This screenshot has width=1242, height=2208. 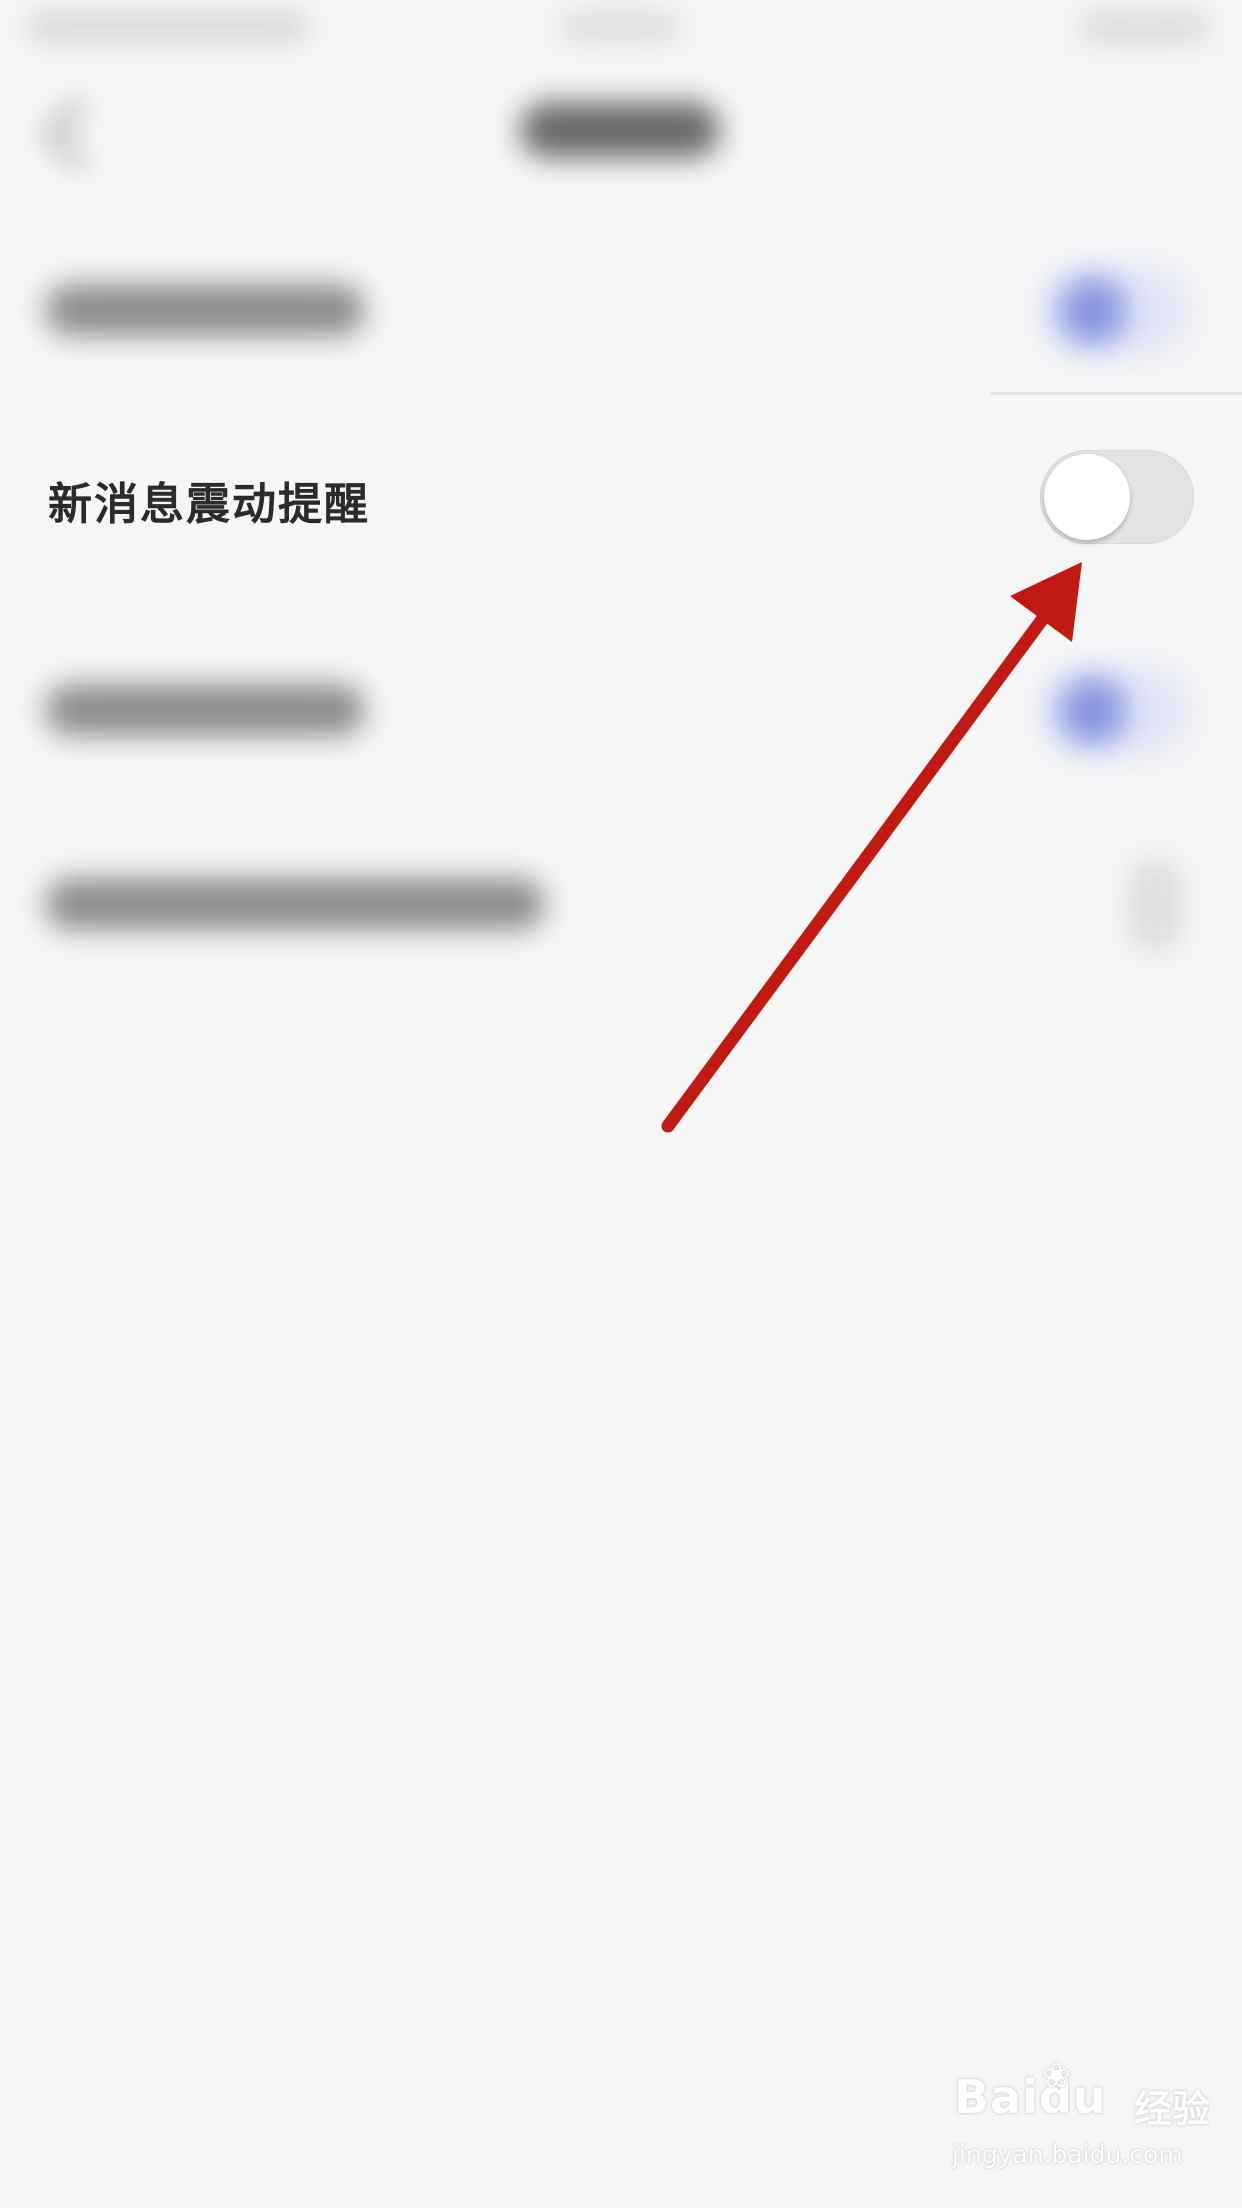 What do you see at coordinates (79, 134) in the screenshot?
I see `back-icon` at bounding box center [79, 134].